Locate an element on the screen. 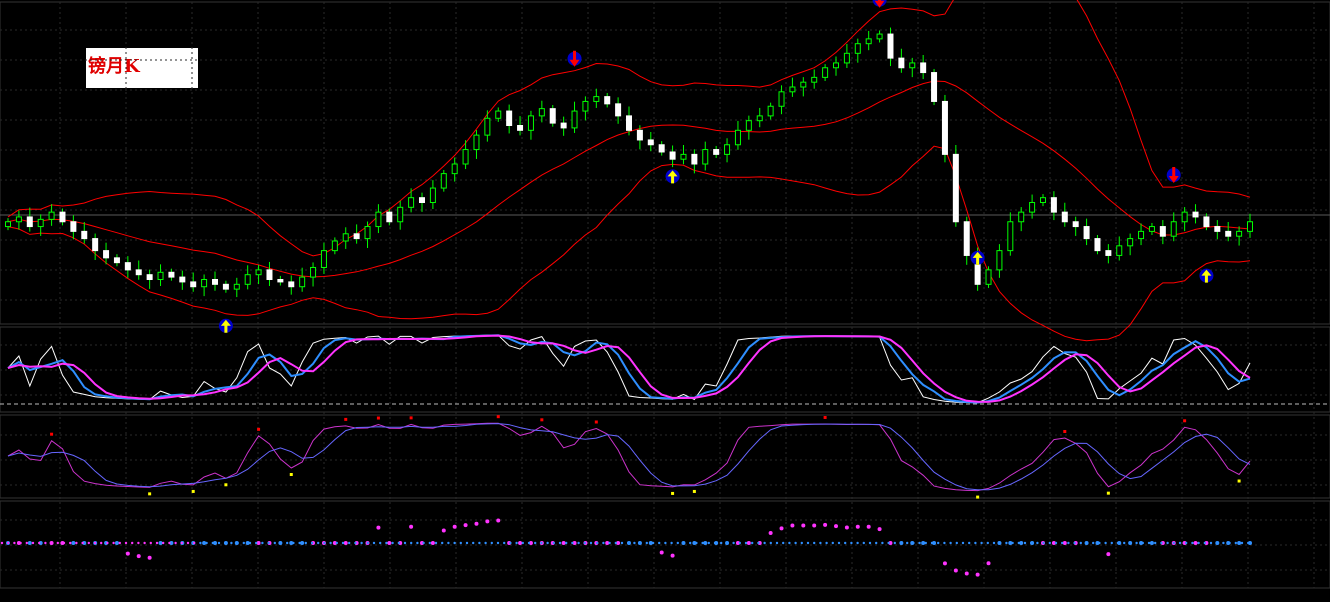  stoch-k-line is located at coordinates (629, 369).